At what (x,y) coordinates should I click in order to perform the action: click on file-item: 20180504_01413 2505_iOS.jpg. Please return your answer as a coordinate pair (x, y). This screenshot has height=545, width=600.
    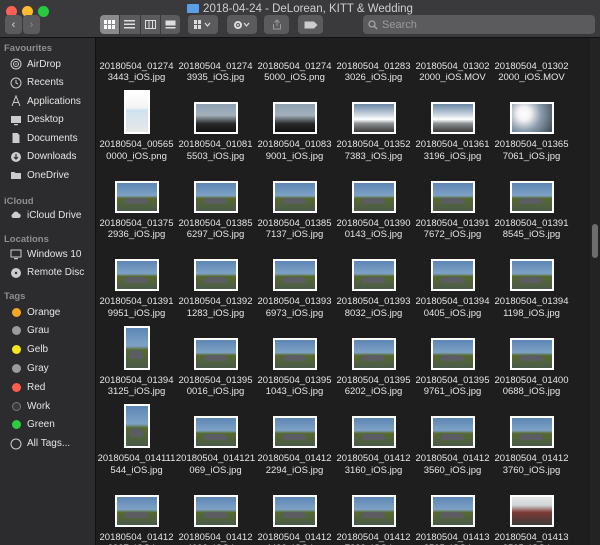
    Looking at the image, I should click on (452, 510).